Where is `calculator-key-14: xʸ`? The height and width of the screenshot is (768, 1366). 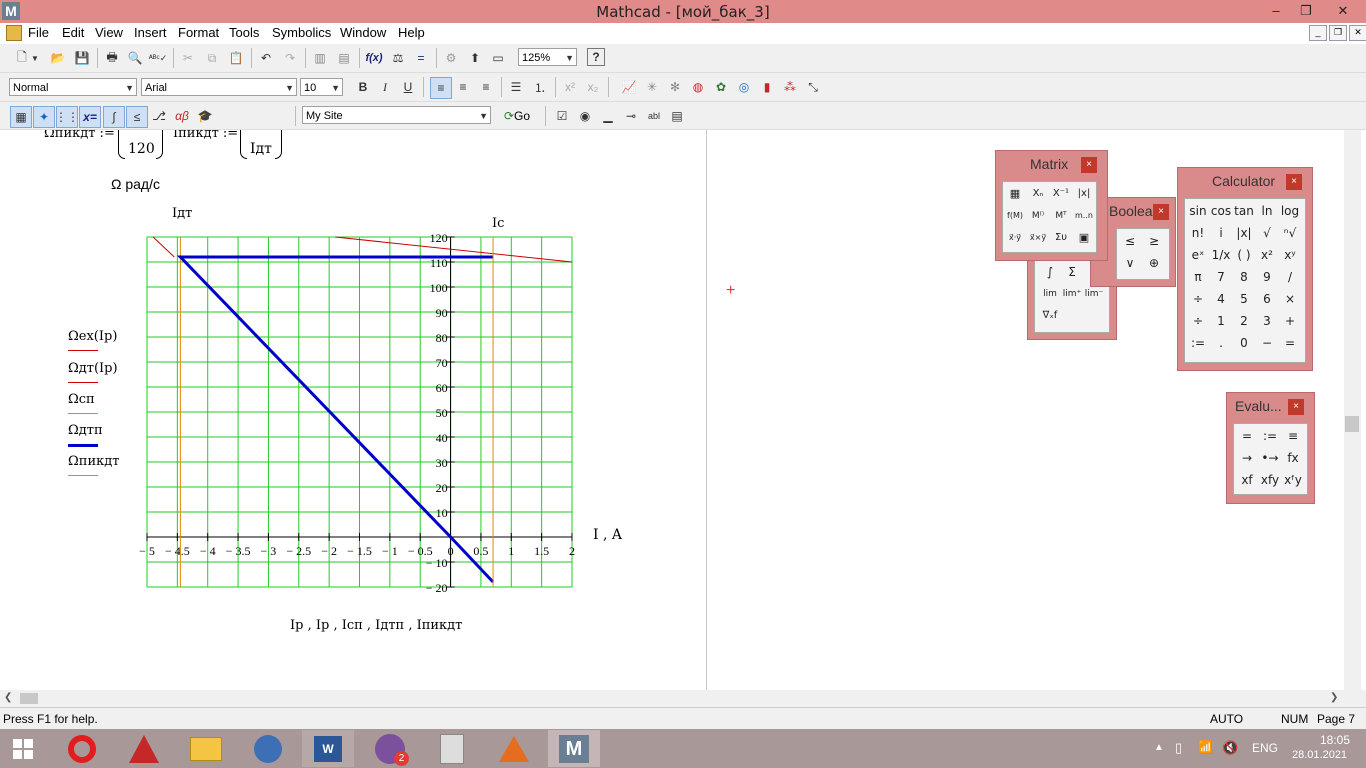 calculator-key-14: xʸ is located at coordinates (1290, 255).